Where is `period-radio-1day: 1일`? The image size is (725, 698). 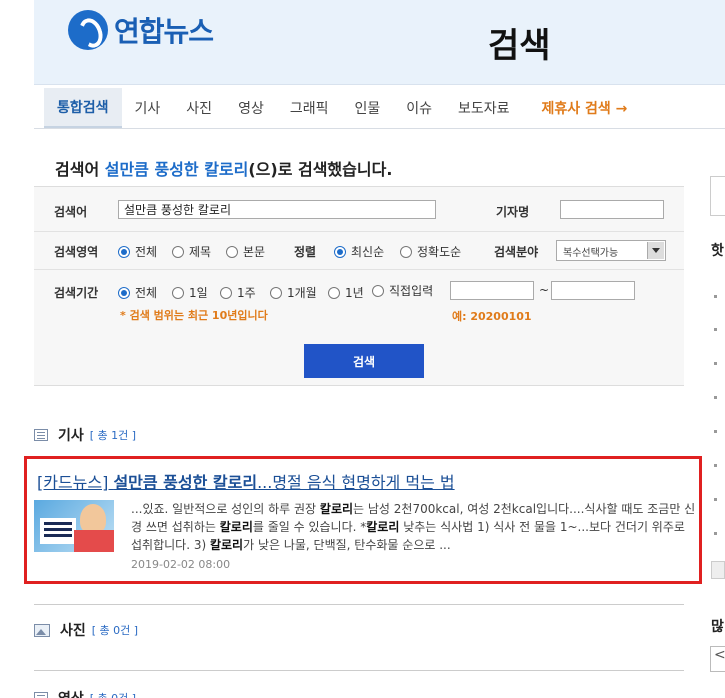 period-radio-1day: 1일 is located at coordinates (190, 292).